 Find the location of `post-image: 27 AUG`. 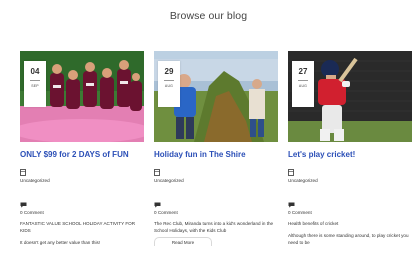

post-image: 27 AUG is located at coordinates (350, 96).